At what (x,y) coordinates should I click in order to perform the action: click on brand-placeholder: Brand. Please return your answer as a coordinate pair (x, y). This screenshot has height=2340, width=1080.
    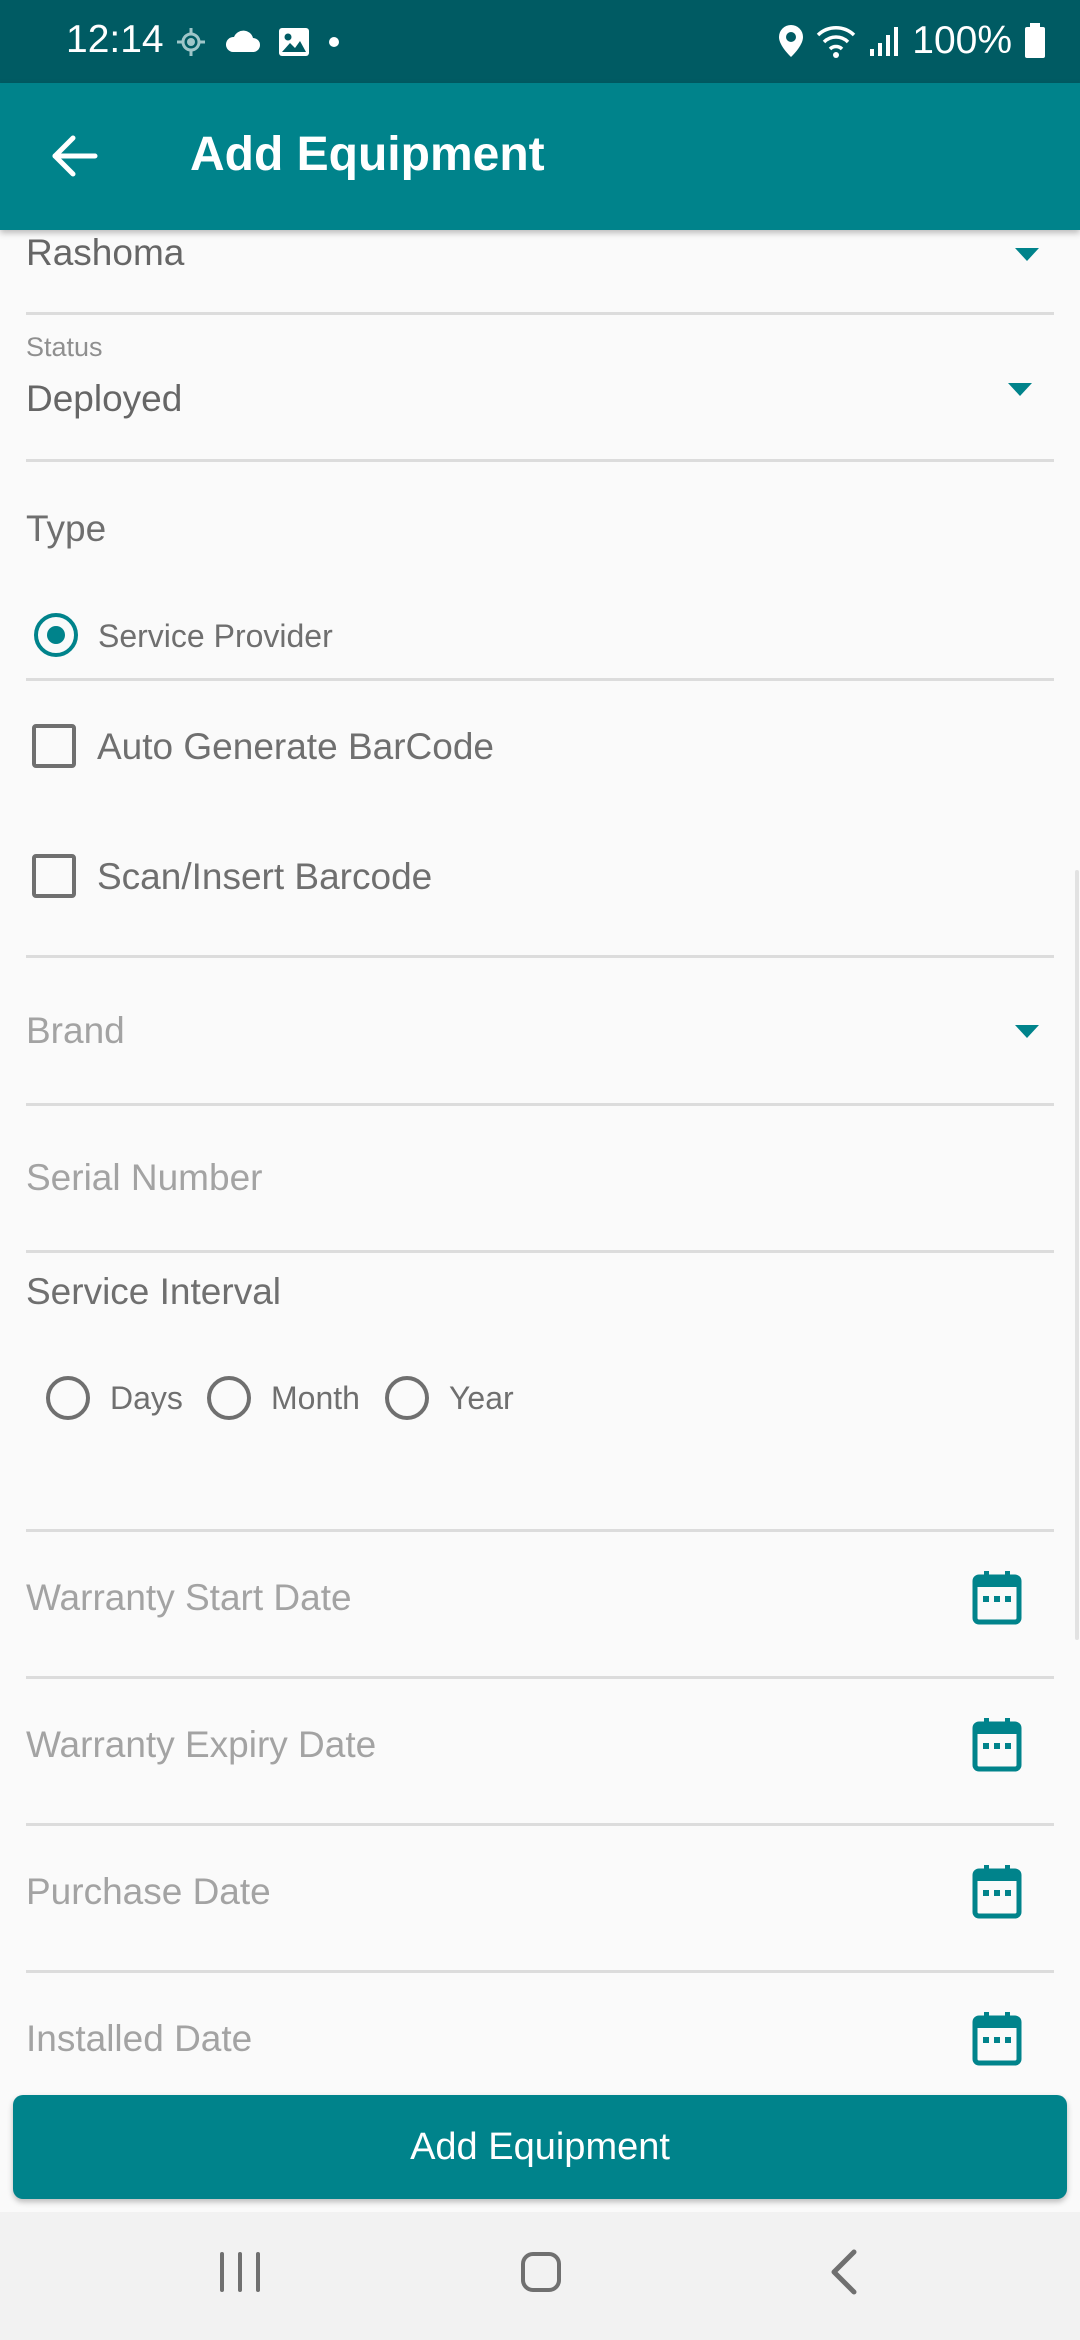
    Looking at the image, I should click on (75, 1030).